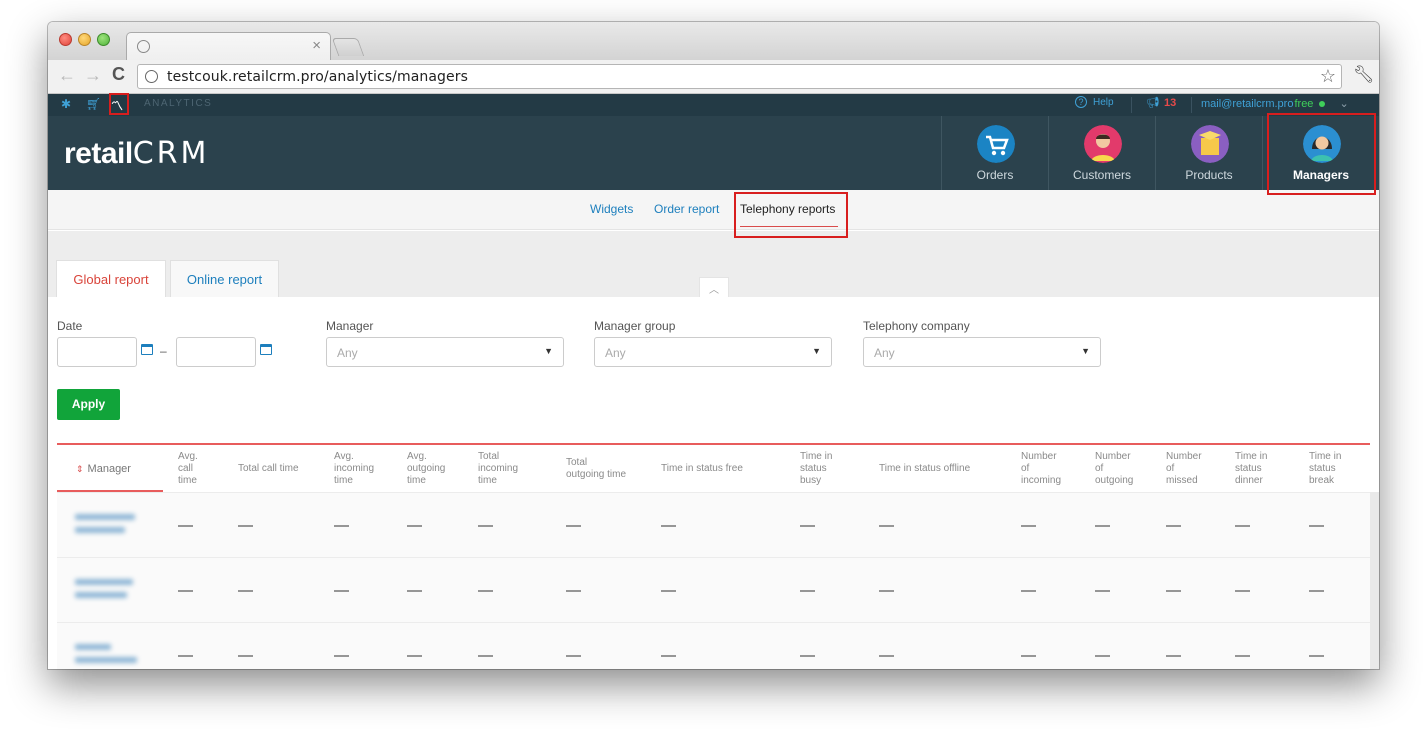  Describe the element at coordinates (1322, 104) in the screenshot. I see `online-status-dot` at that location.